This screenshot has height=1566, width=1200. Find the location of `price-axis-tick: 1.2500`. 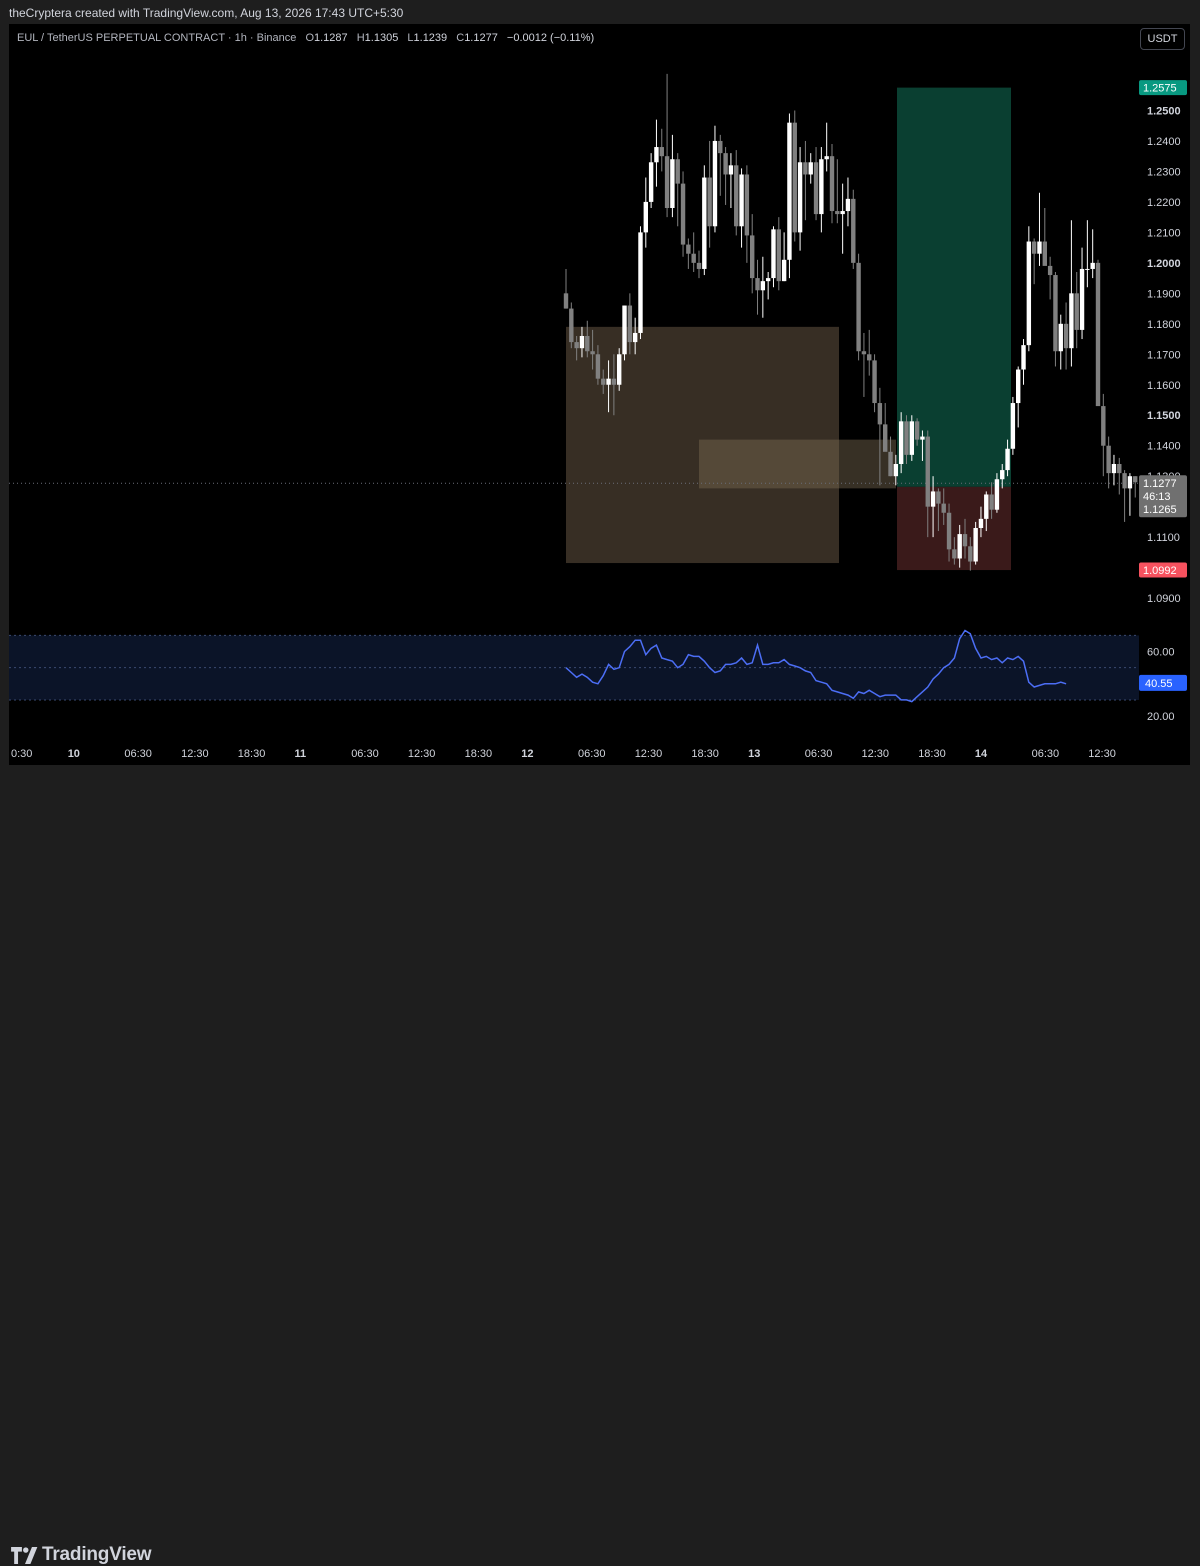

price-axis-tick: 1.2500 is located at coordinates (1164, 111).